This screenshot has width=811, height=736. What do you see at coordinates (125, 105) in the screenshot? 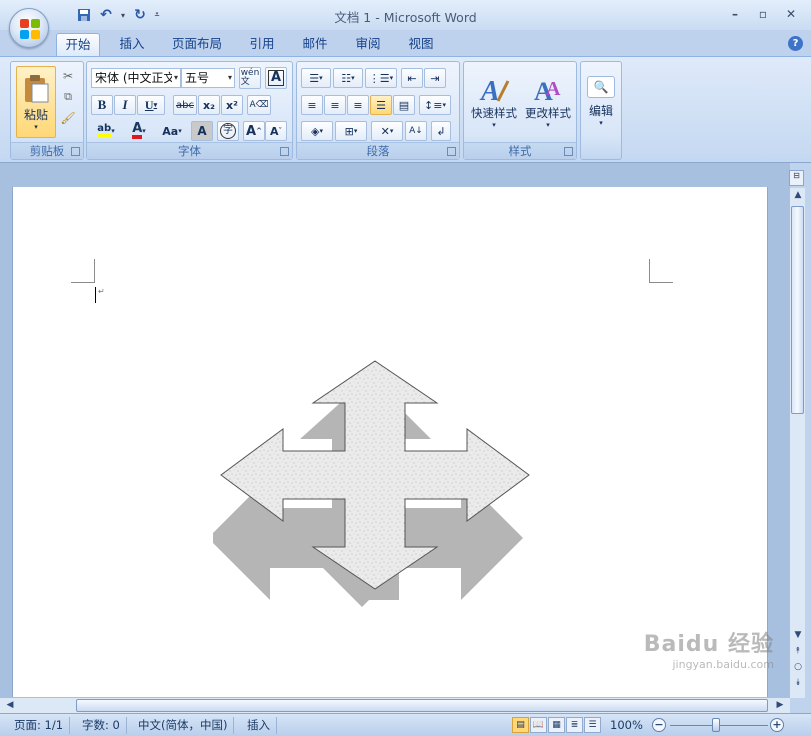
I see `italic-button: I` at bounding box center [125, 105].